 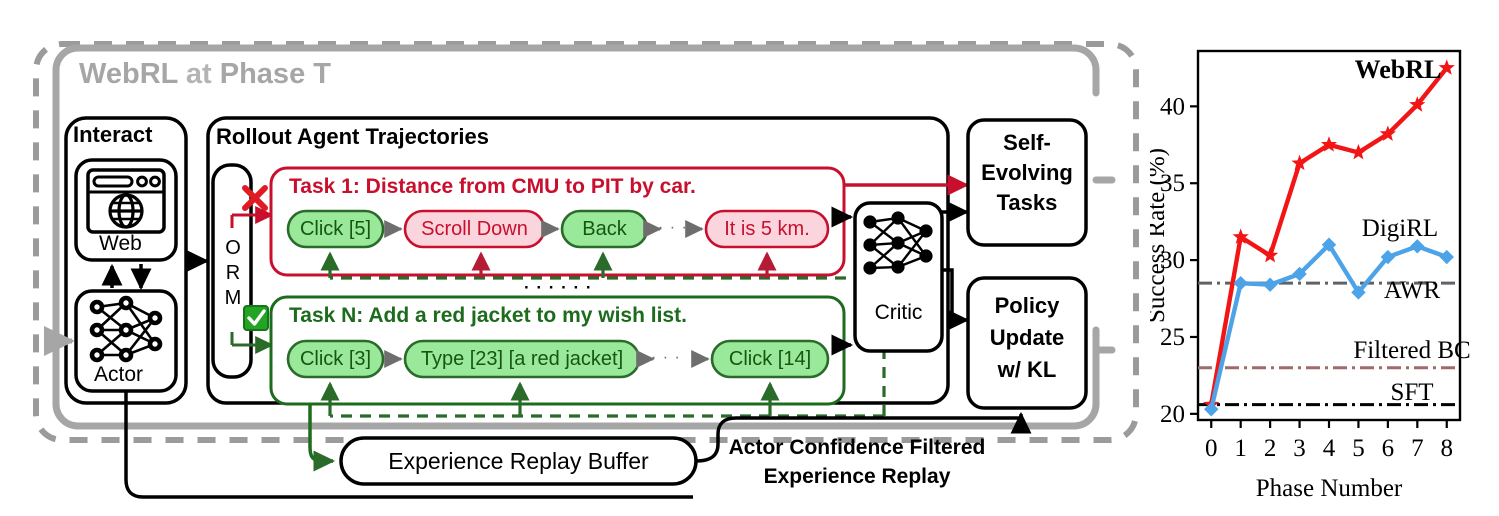 What do you see at coordinates (256, 318) in the screenshot?
I see `check-icon` at bounding box center [256, 318].